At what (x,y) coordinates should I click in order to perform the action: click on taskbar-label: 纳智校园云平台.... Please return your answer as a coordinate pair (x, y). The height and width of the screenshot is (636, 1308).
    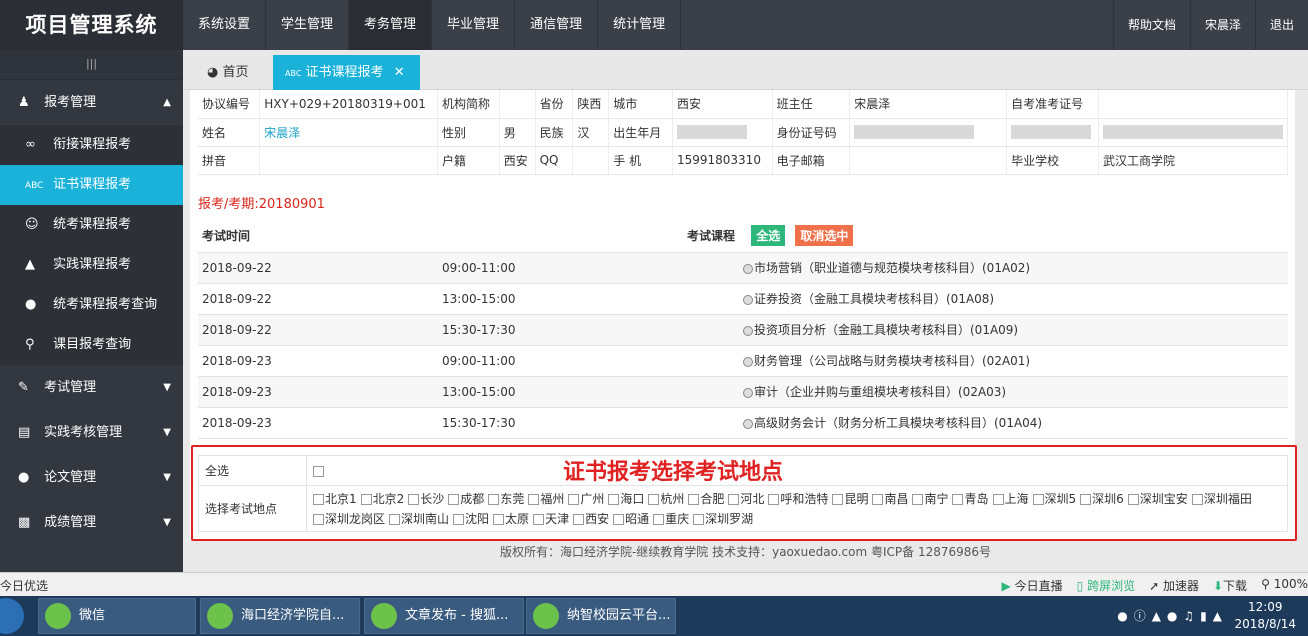
    Looking at the image, I should click on (619, 615).